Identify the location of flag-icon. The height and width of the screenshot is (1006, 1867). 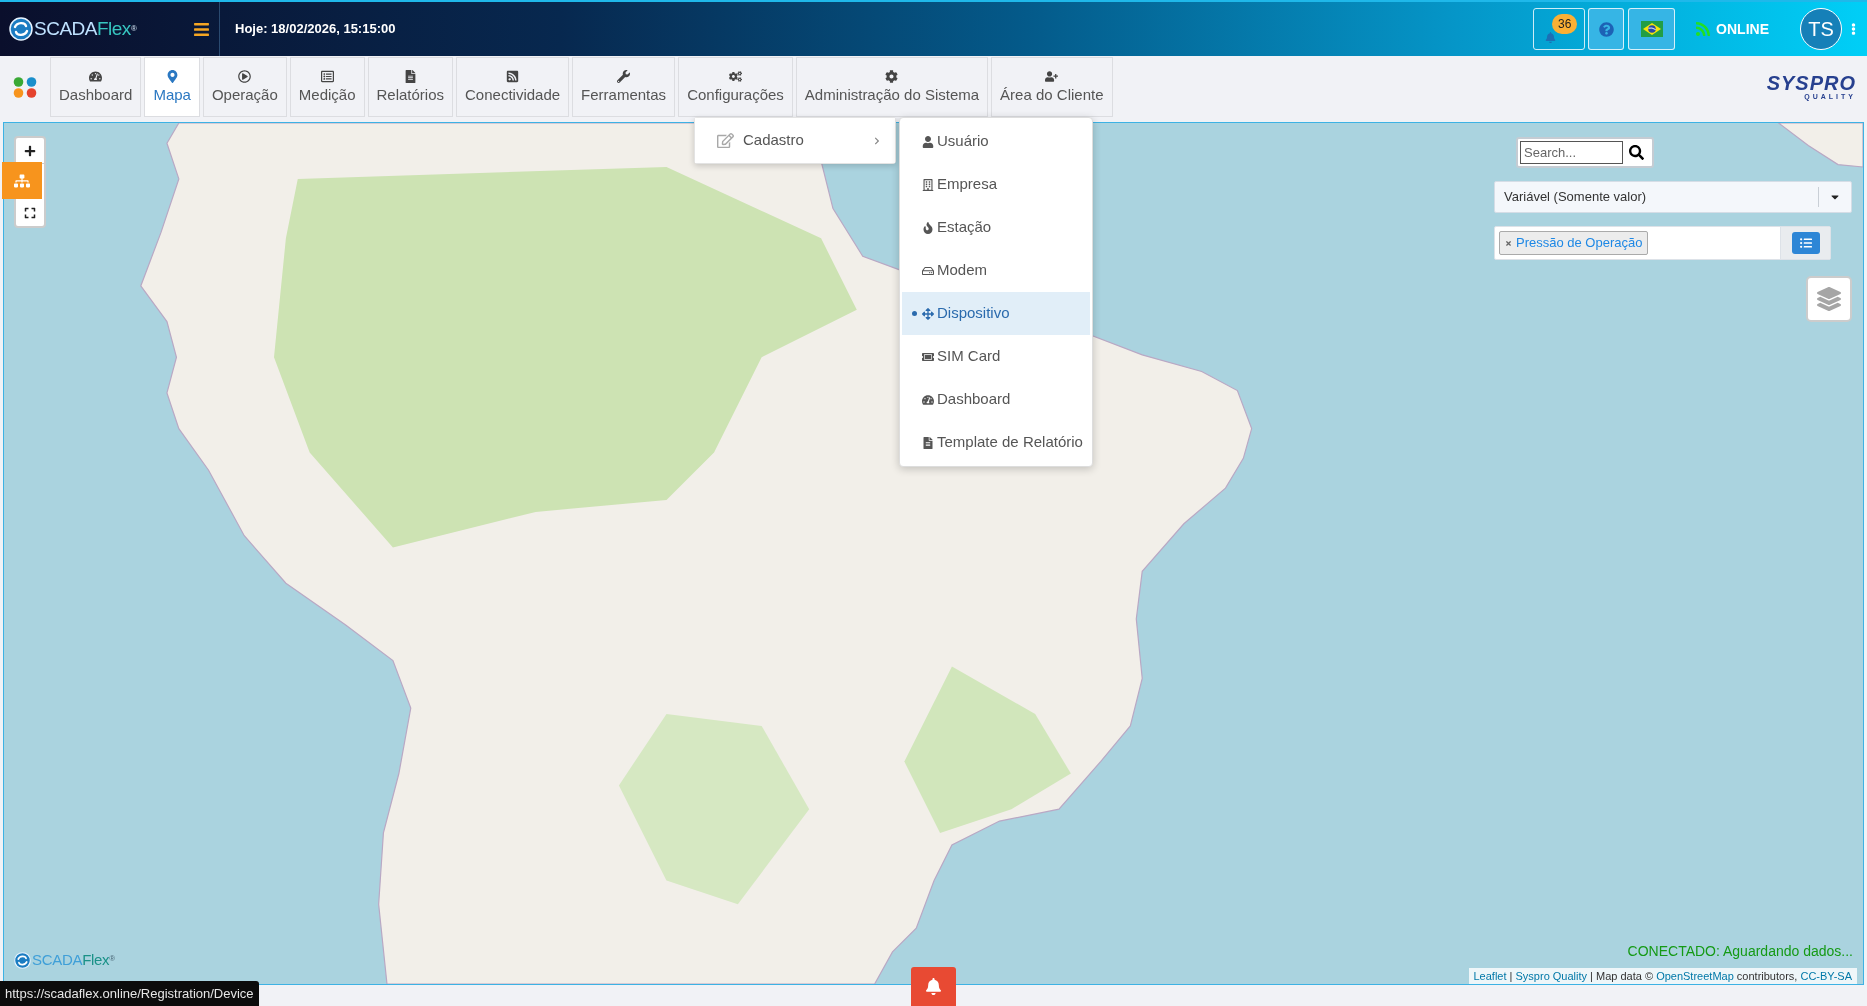
(1651, 29).